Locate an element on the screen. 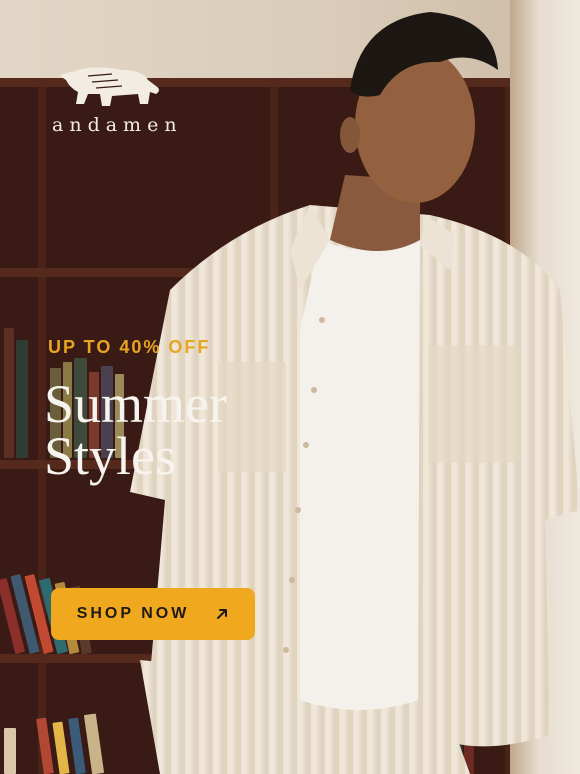  arrow-up-right-icon is located at coordinates (222, 614).